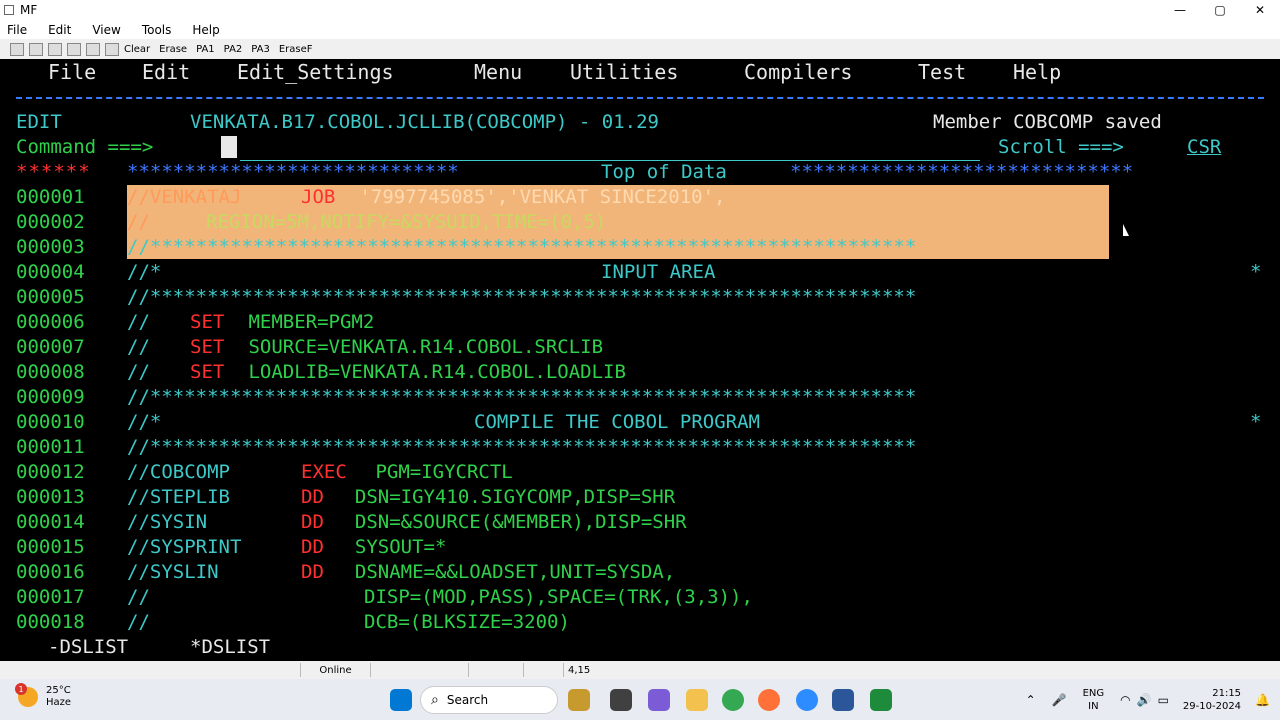 The height and width of the screenshot is (720, 1280). What do you see at coordinates (50, 397) in the screenshot?
I see `line-number: 000009` at bounding box center [50, 397].